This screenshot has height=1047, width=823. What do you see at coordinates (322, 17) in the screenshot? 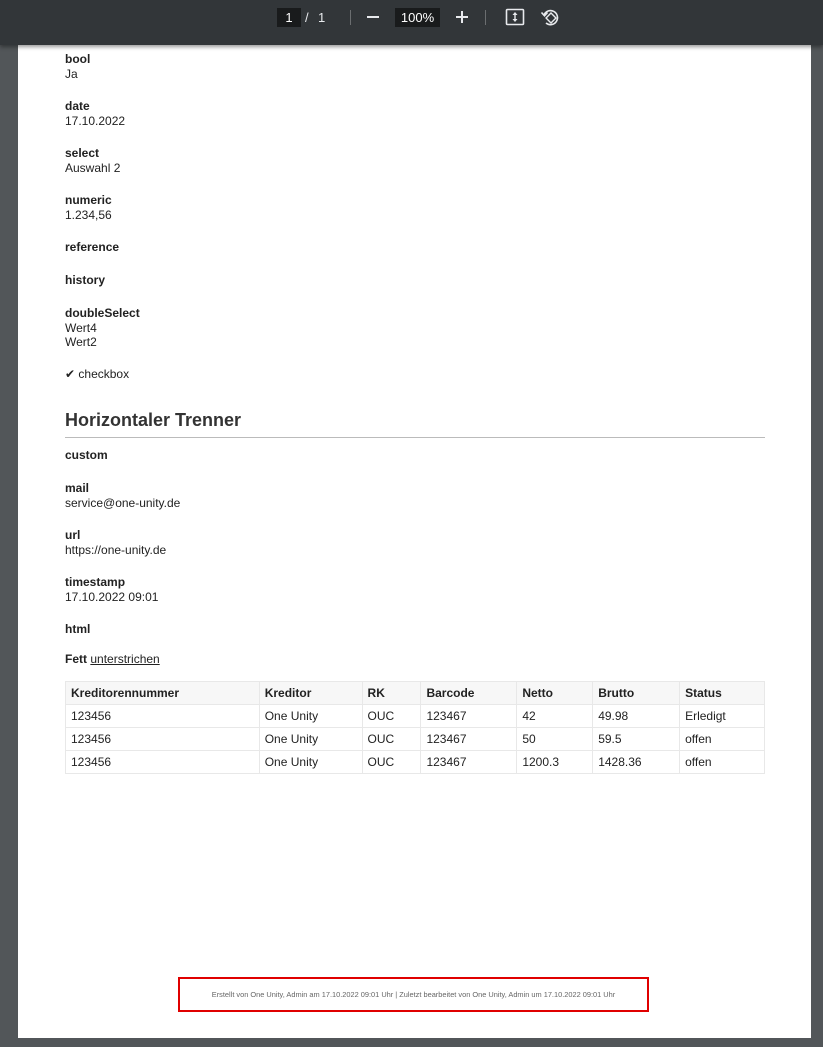
I see `page-total: 1` at bounding box center [322, 17].